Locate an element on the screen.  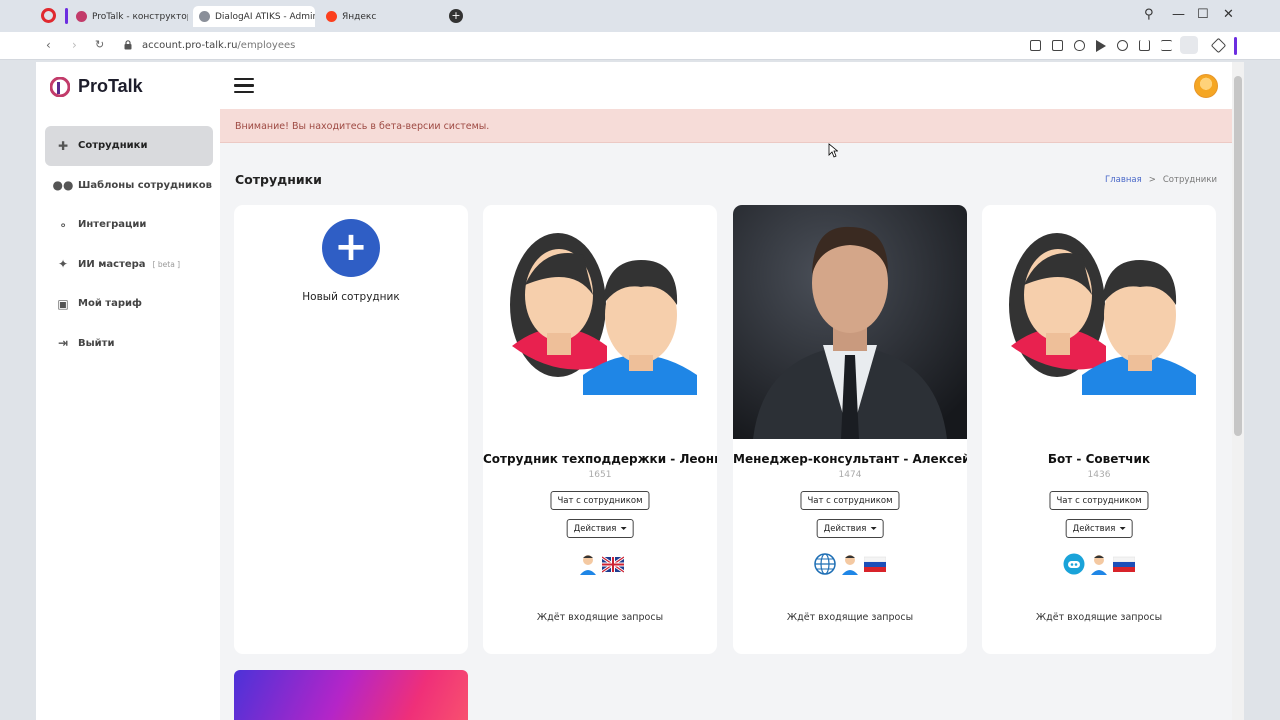
sidebar-item-label: ИИ мастера is located at coordinates (112, 264).